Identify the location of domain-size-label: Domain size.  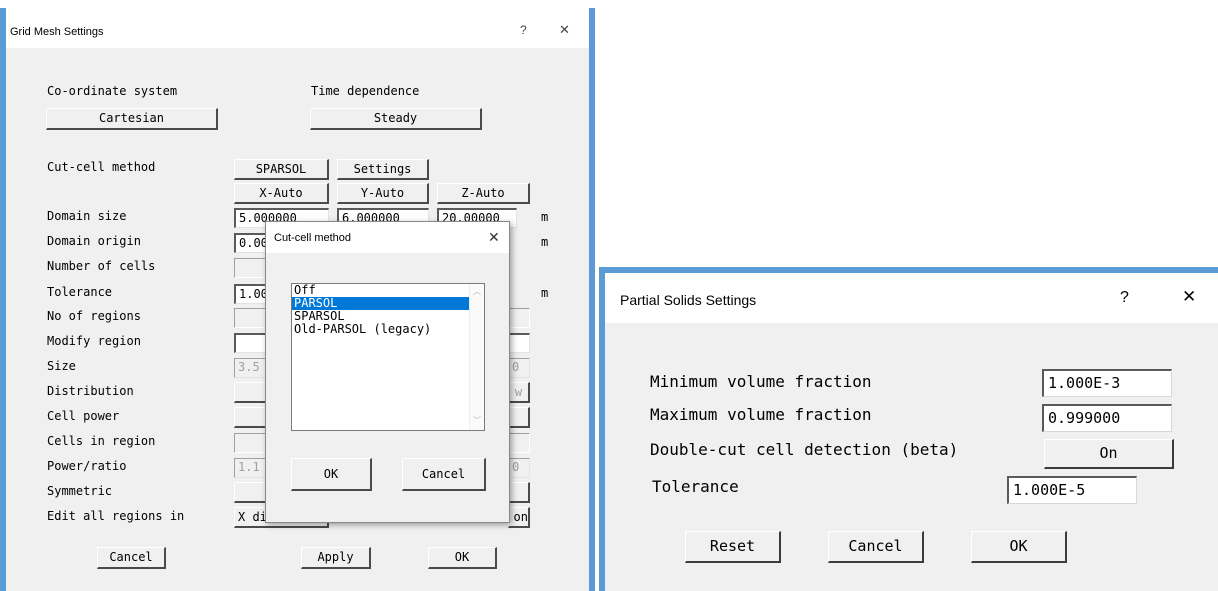
(87, 216).